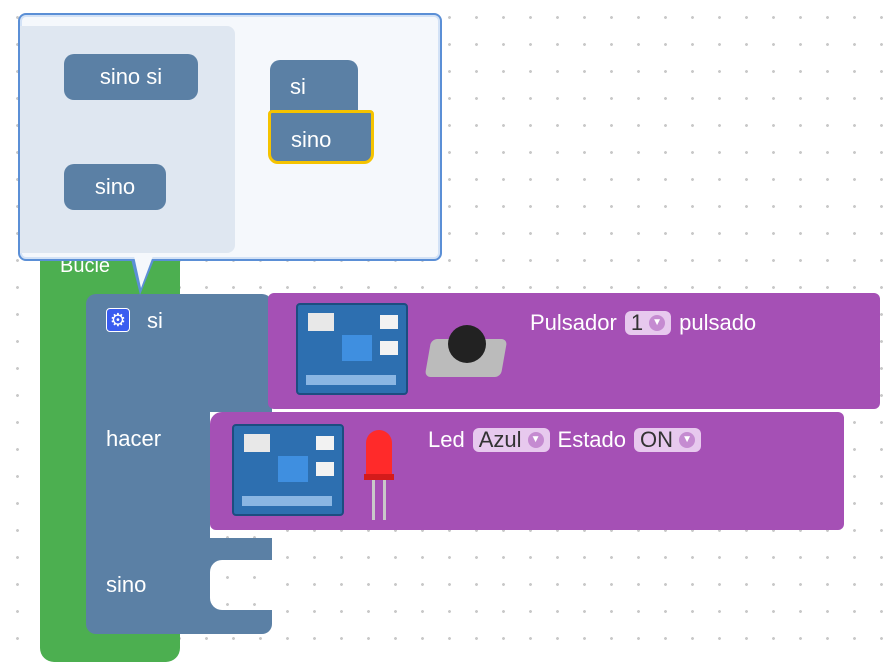  Describe the element at coordinates (574, 351) in the screenshot. I see `button-pressed-block: Pulsador 1 ▼ pulsado` at that location.